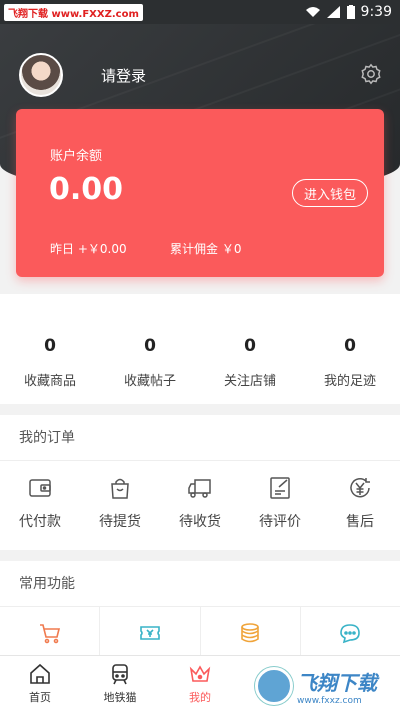 Image resolution: width=400 pixels, height=713 pixels. Describe the element at coordinates (376, 12) in the screenshot. I see `status-time: 9:39` at that location.